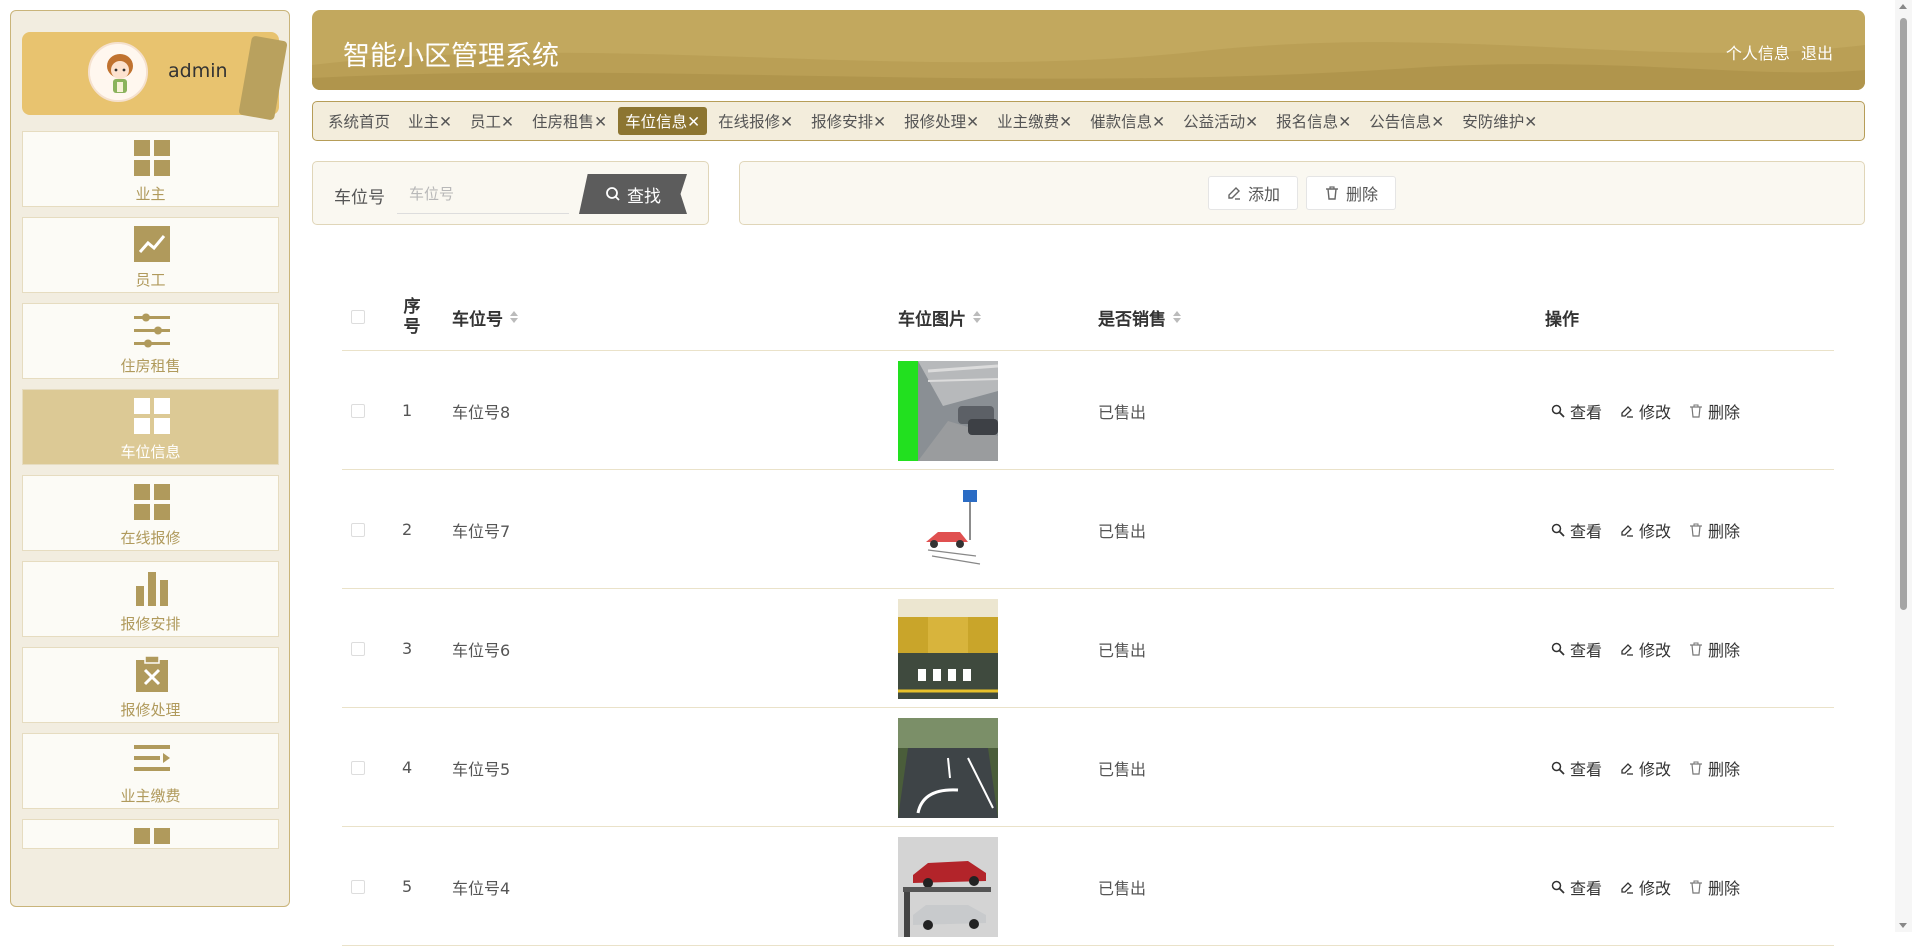 The width and height of the screenshot is (1912, 946). What do you see at coordinates (1034, 121) in the screenshot?
I see `tab-payment: 业主缴费✕` at bounding box center [1034, 121].